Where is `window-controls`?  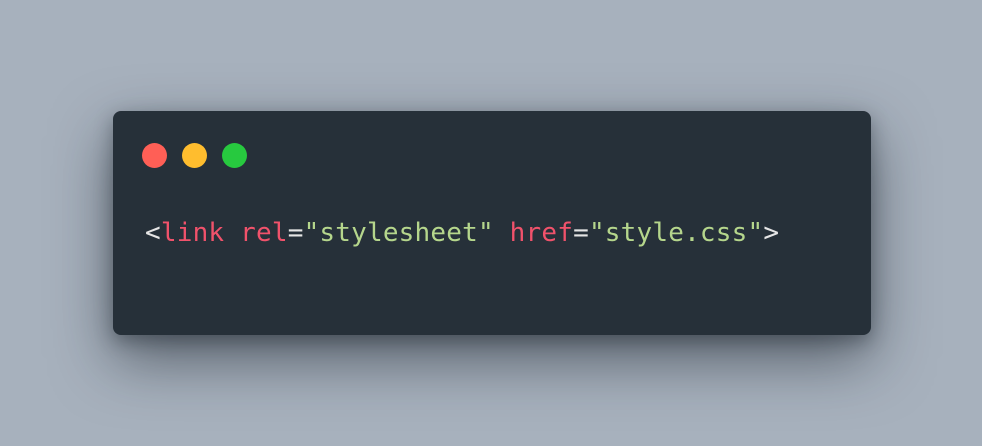
window-controls is located at coordinates (194, 155).